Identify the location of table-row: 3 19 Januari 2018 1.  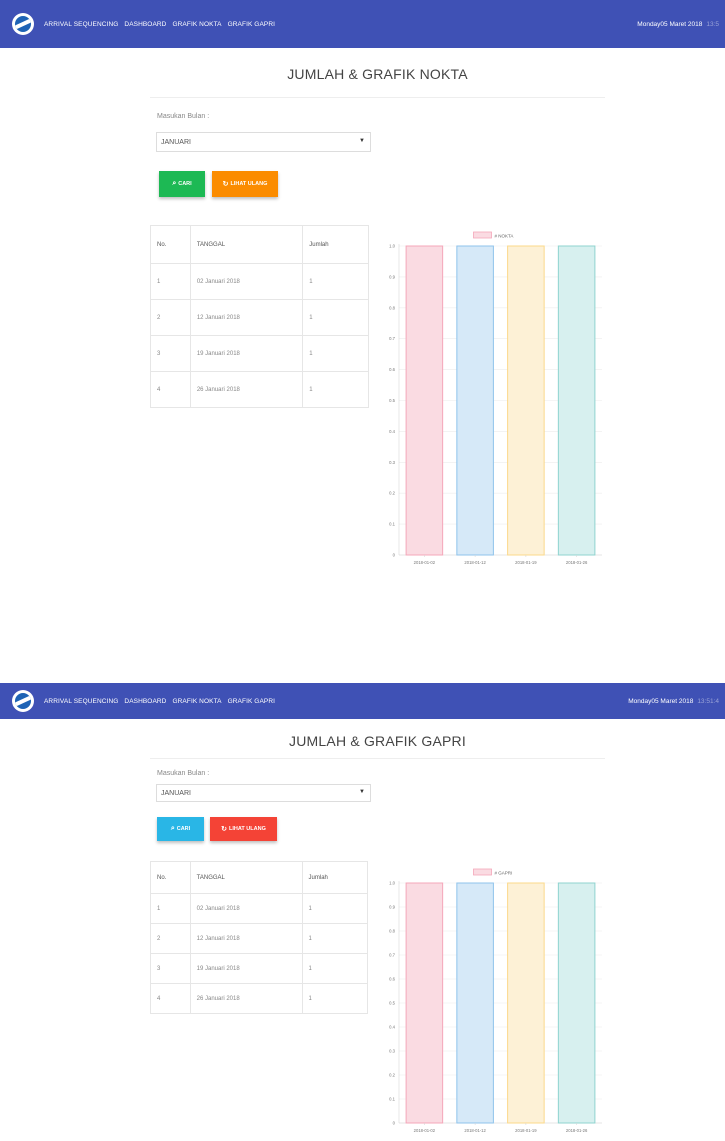
(259, 968).